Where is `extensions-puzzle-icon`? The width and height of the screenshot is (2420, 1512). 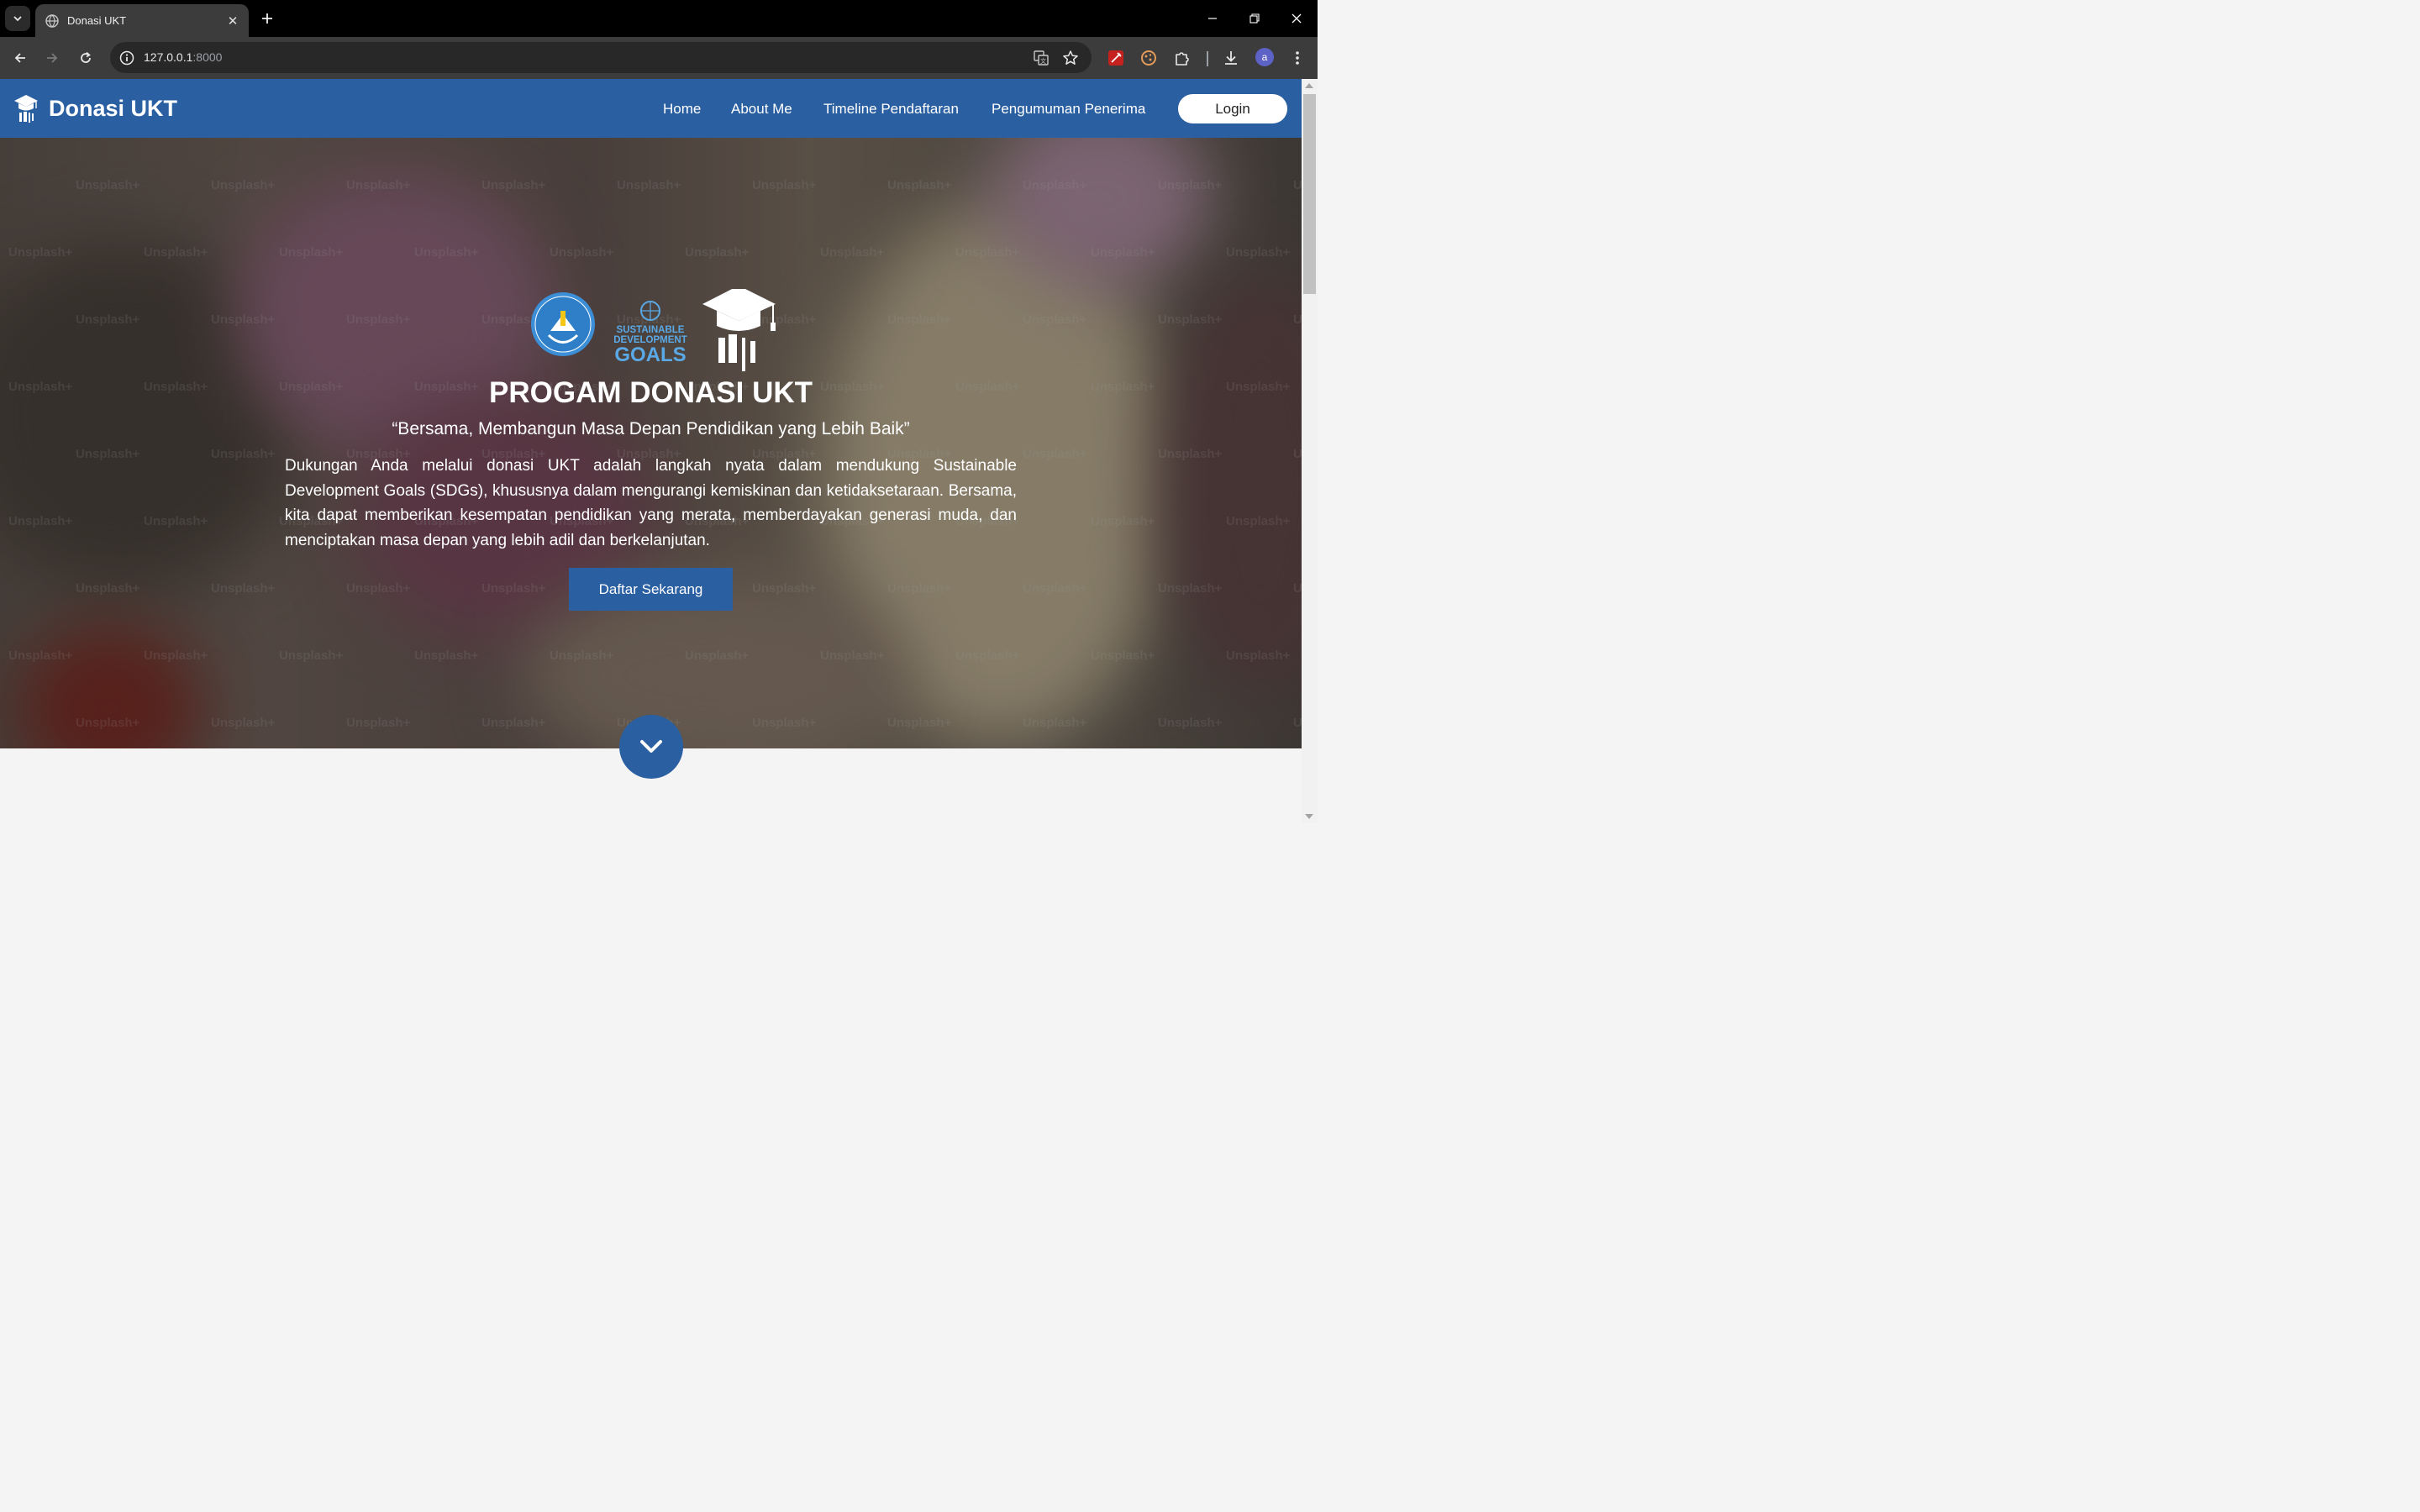
extensions-puzzle-icon is located at coordinates (1182, 58).